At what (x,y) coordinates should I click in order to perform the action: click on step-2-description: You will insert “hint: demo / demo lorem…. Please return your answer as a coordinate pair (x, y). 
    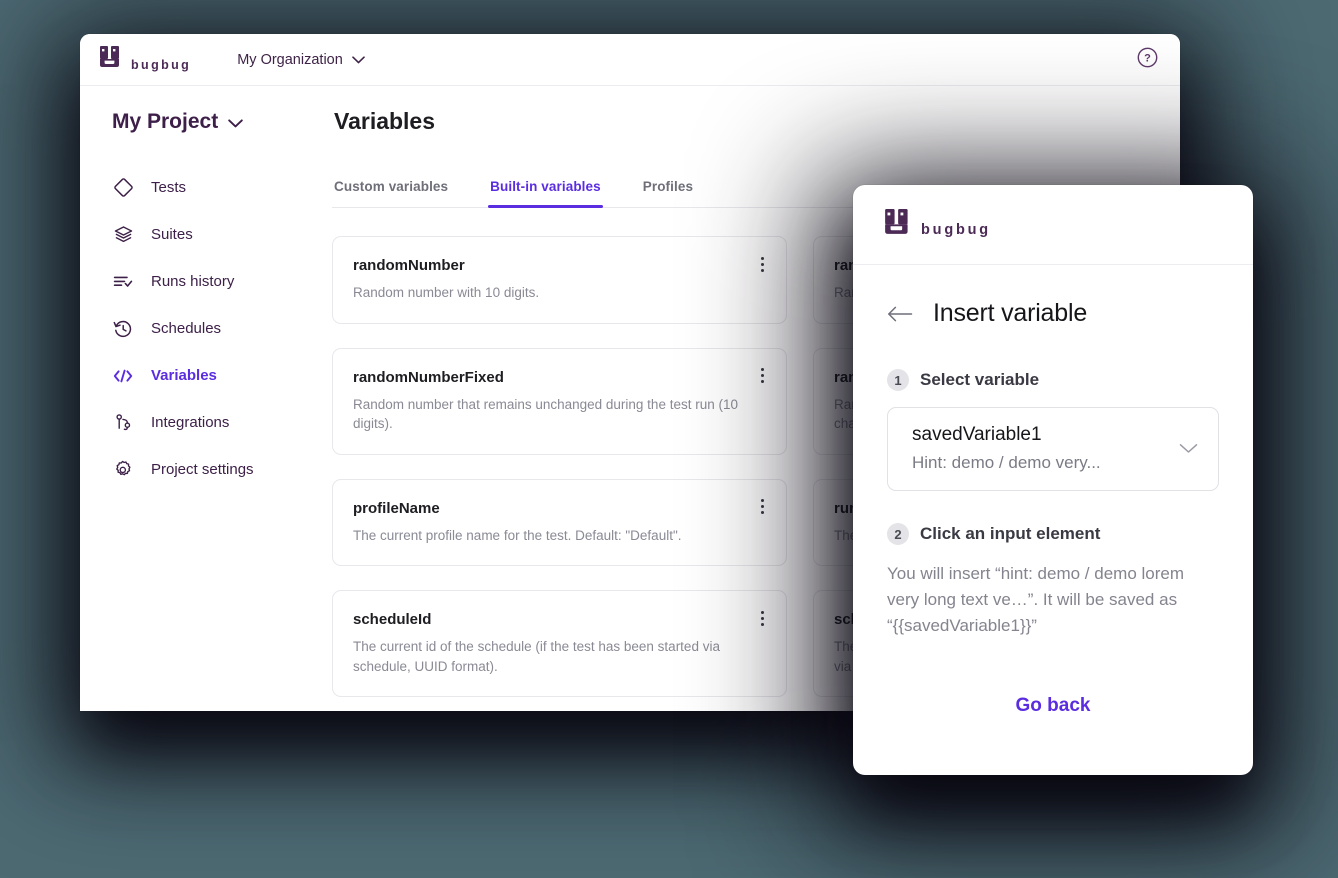
    Looking at the image, I should click on (1036, 599).